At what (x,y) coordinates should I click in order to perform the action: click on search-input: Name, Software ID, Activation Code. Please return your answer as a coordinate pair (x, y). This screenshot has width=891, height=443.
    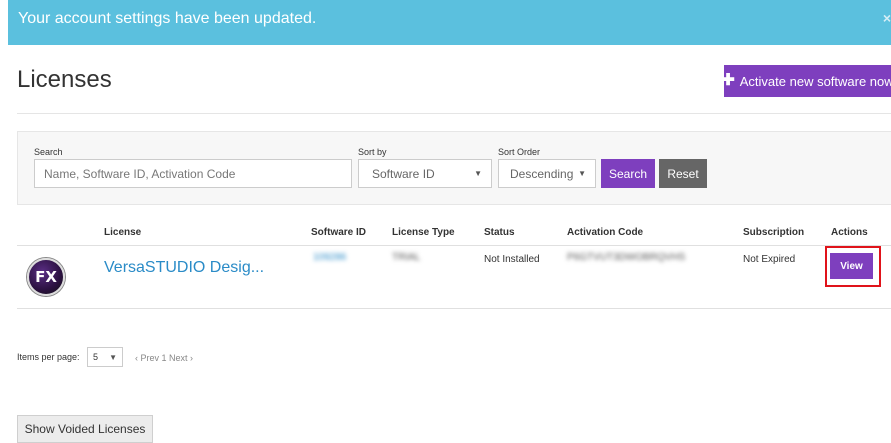
    Looking at the image, I should click on (193, 173).